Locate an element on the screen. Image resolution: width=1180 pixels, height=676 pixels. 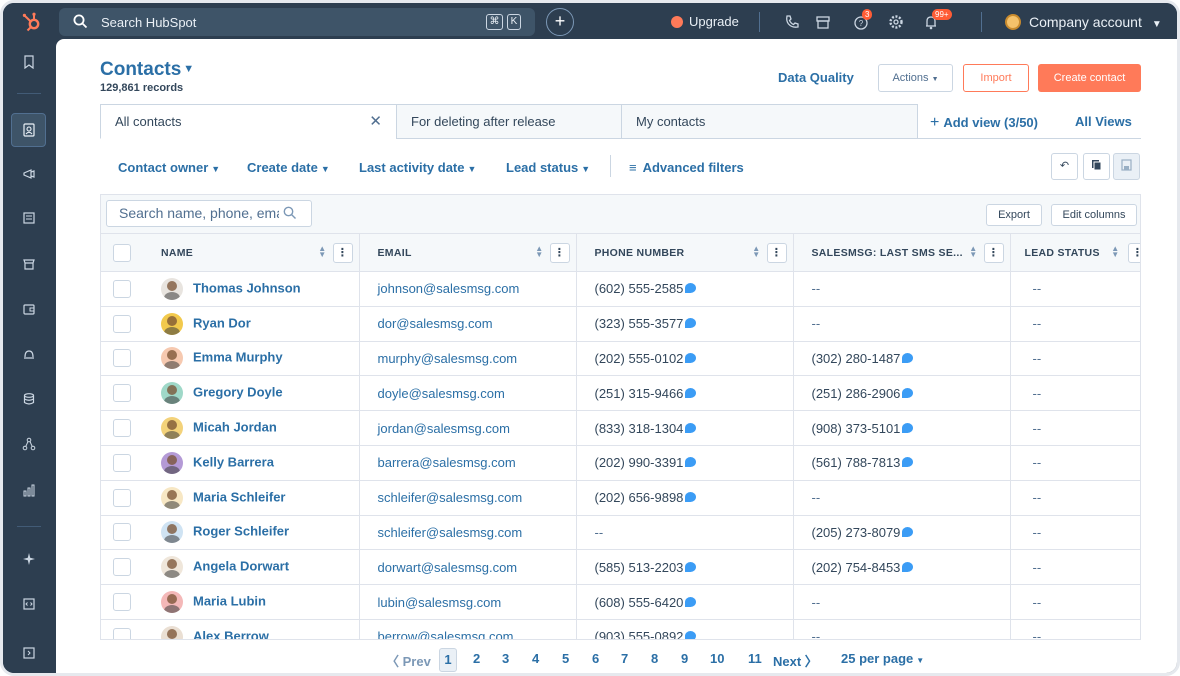
email-link: dor@salesmsg.com is located at coordinates (435, 323).